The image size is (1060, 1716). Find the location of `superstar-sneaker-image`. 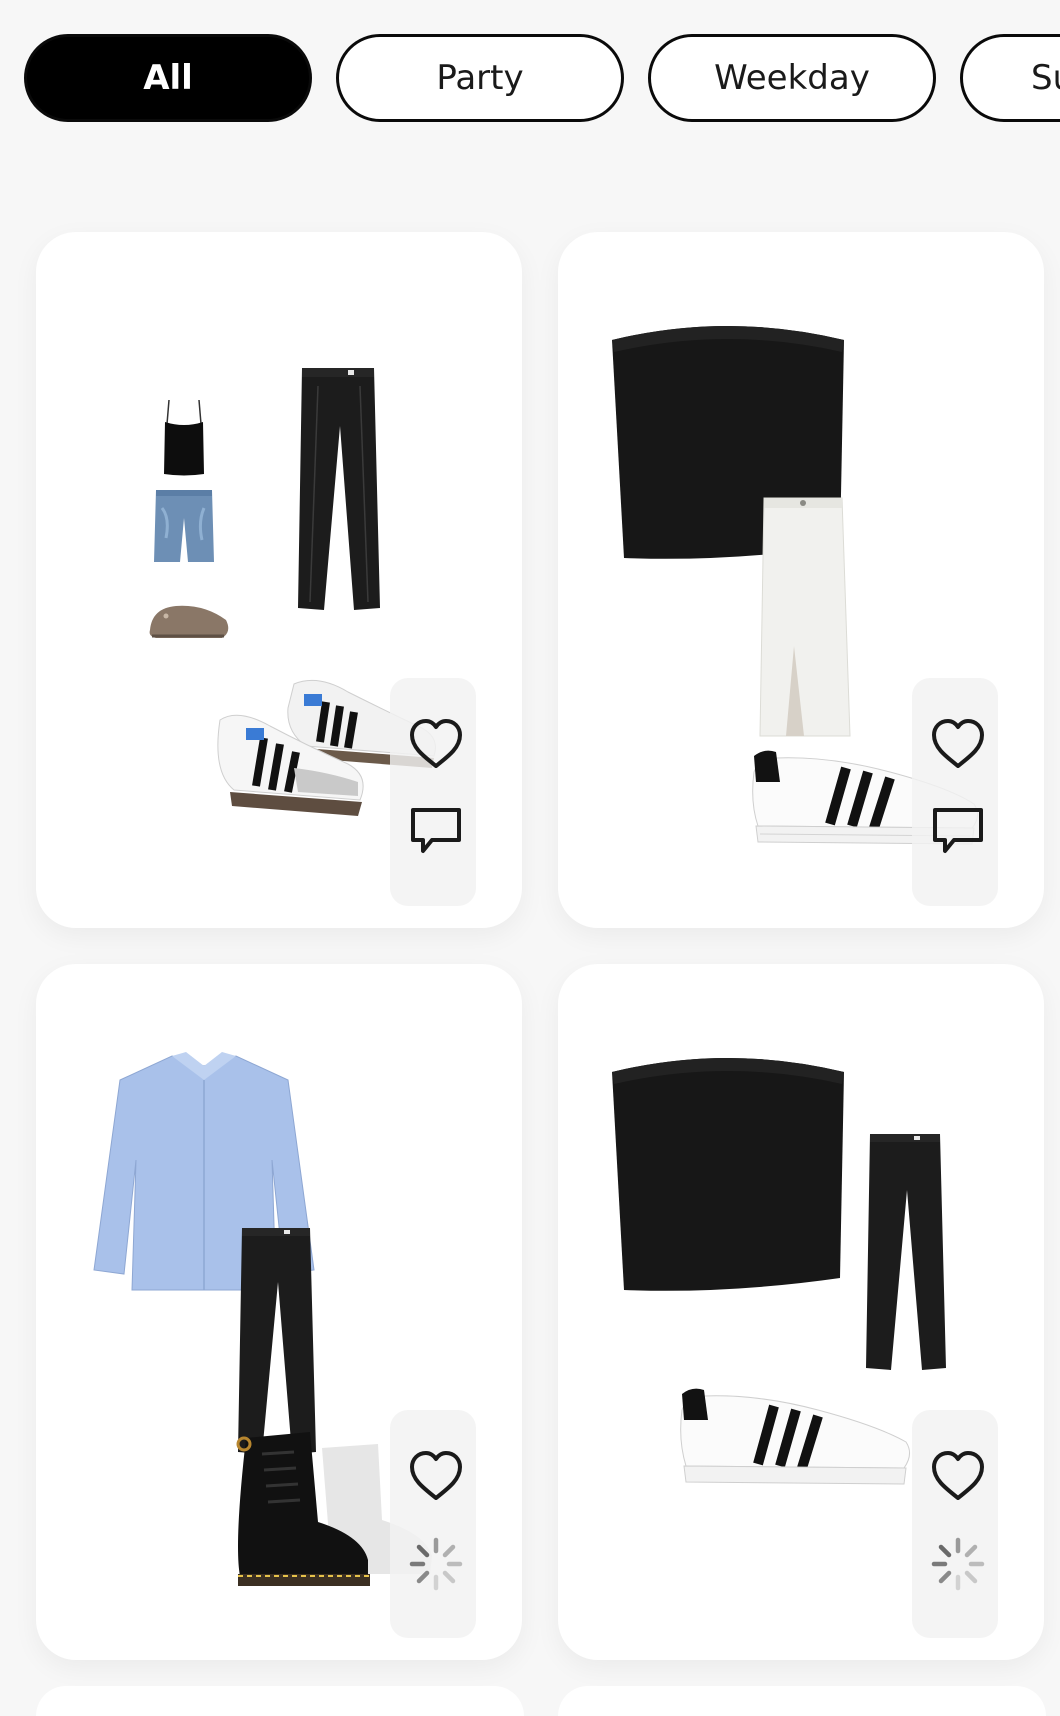

superstar-sneaker-image is located at coordinates (795, 1436).